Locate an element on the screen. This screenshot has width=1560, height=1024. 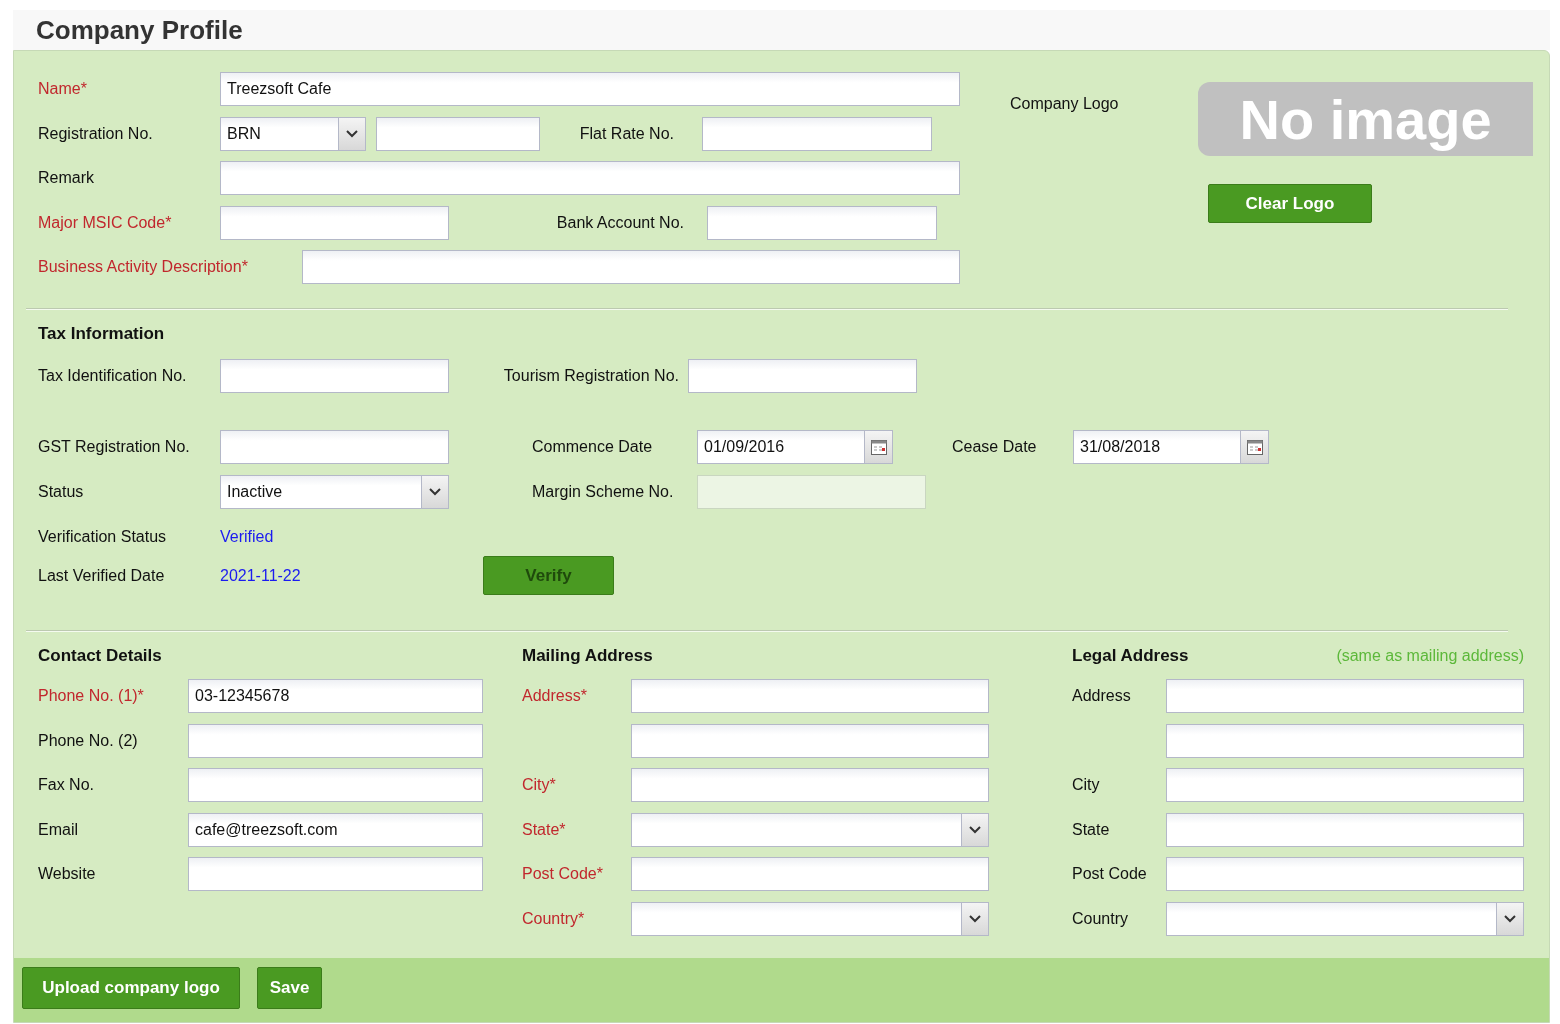
text-field: 03-12345678 is located at coordinates (335, 696).